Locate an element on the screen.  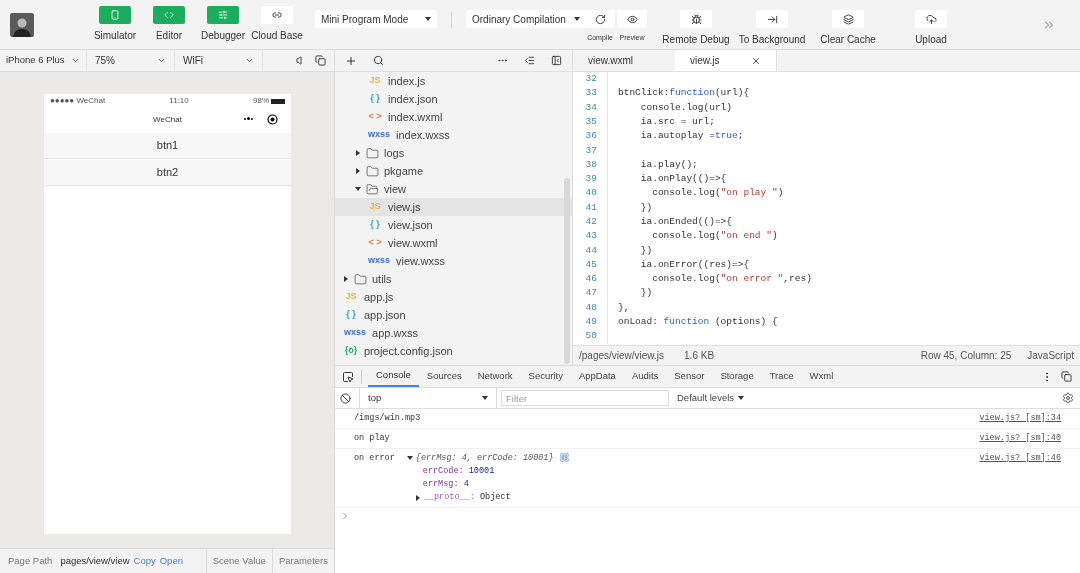
search-icon is located at coordinates (378, 60).